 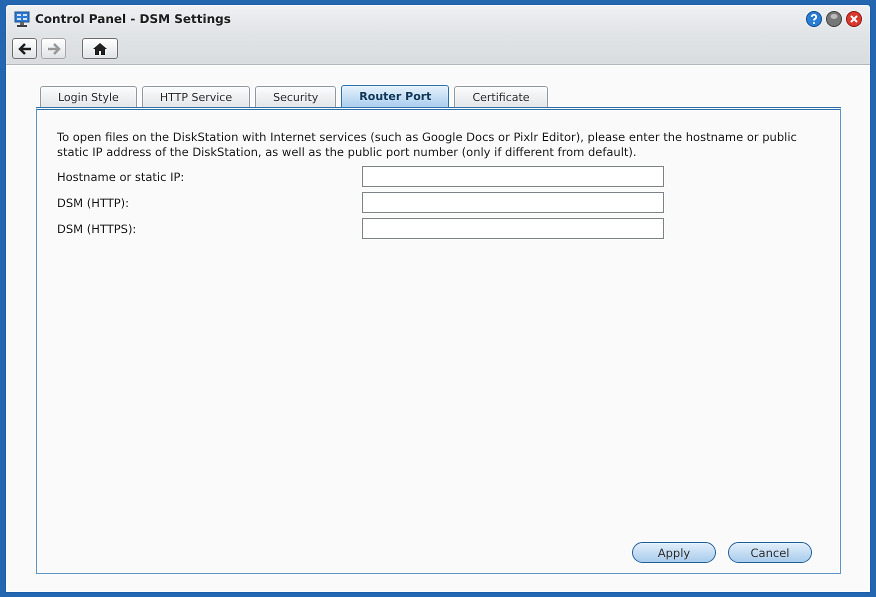 I want to click on back-button, so click(x=24, y=48).